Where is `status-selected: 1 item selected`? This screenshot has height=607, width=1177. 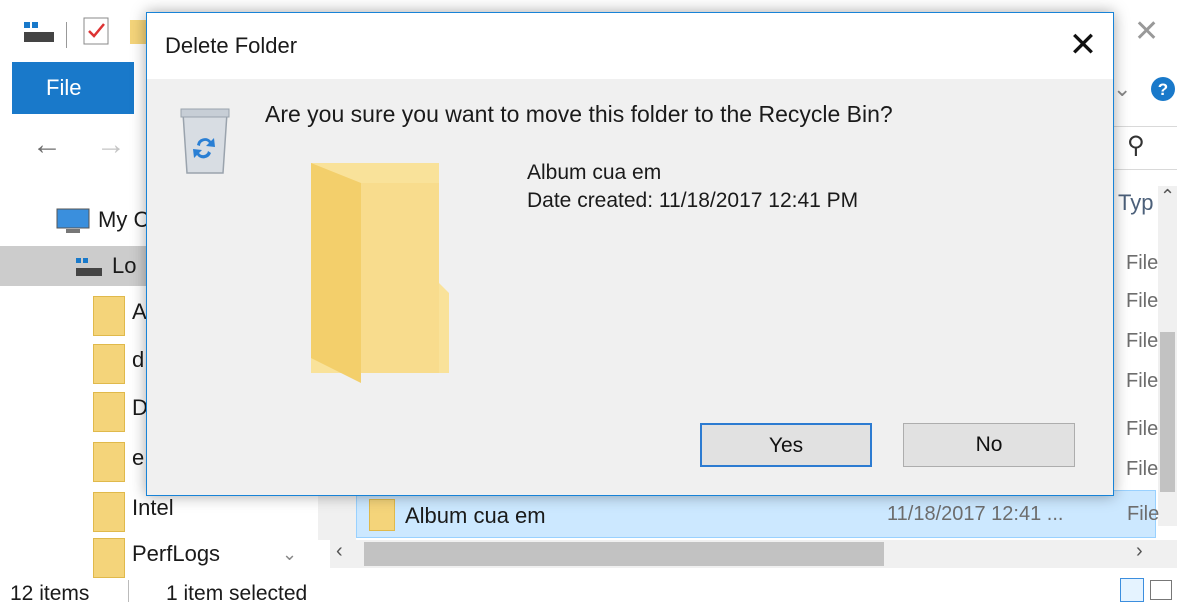
status-selected: 1 item selected is located at coordinates (237, 593).